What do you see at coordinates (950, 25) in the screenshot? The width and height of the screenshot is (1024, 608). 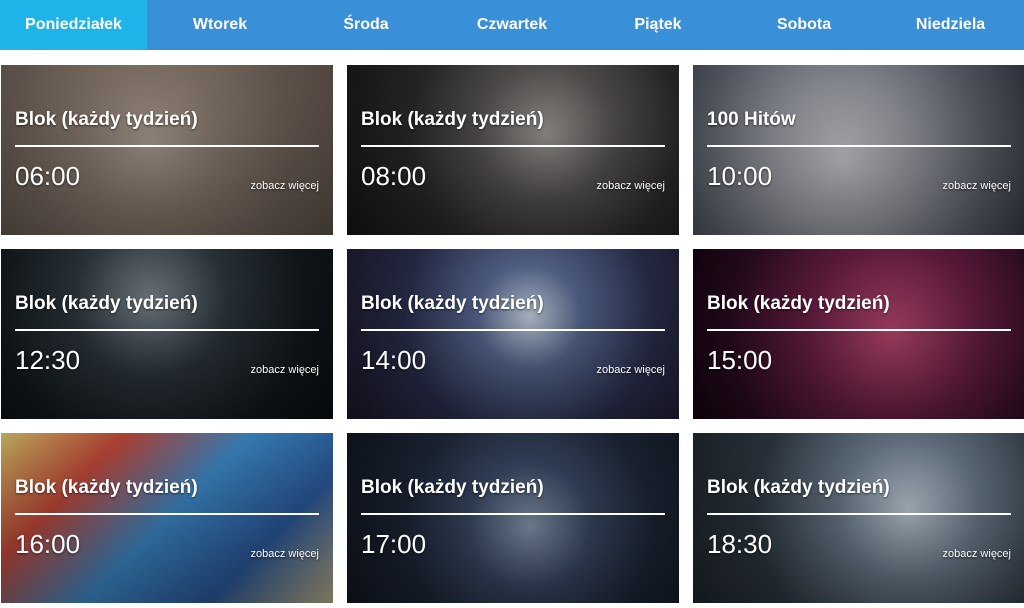 I see `tab-niedziela: Niedziela` at bounding box center [950, 25].